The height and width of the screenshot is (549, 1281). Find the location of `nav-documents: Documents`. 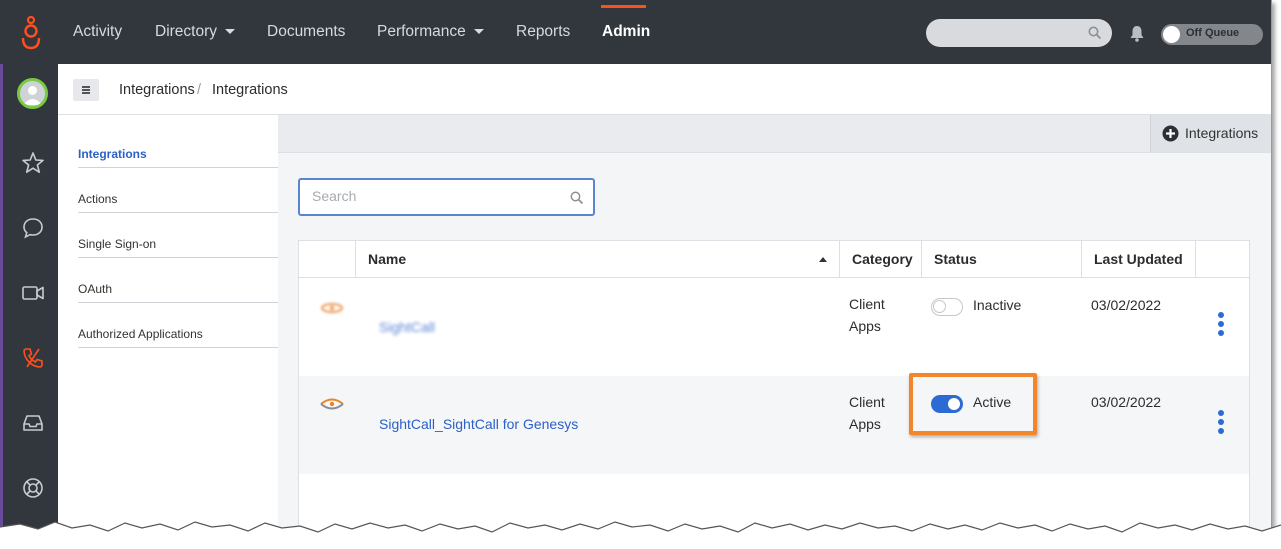

nav-documents: Documents is located at coordinates (306, 32).